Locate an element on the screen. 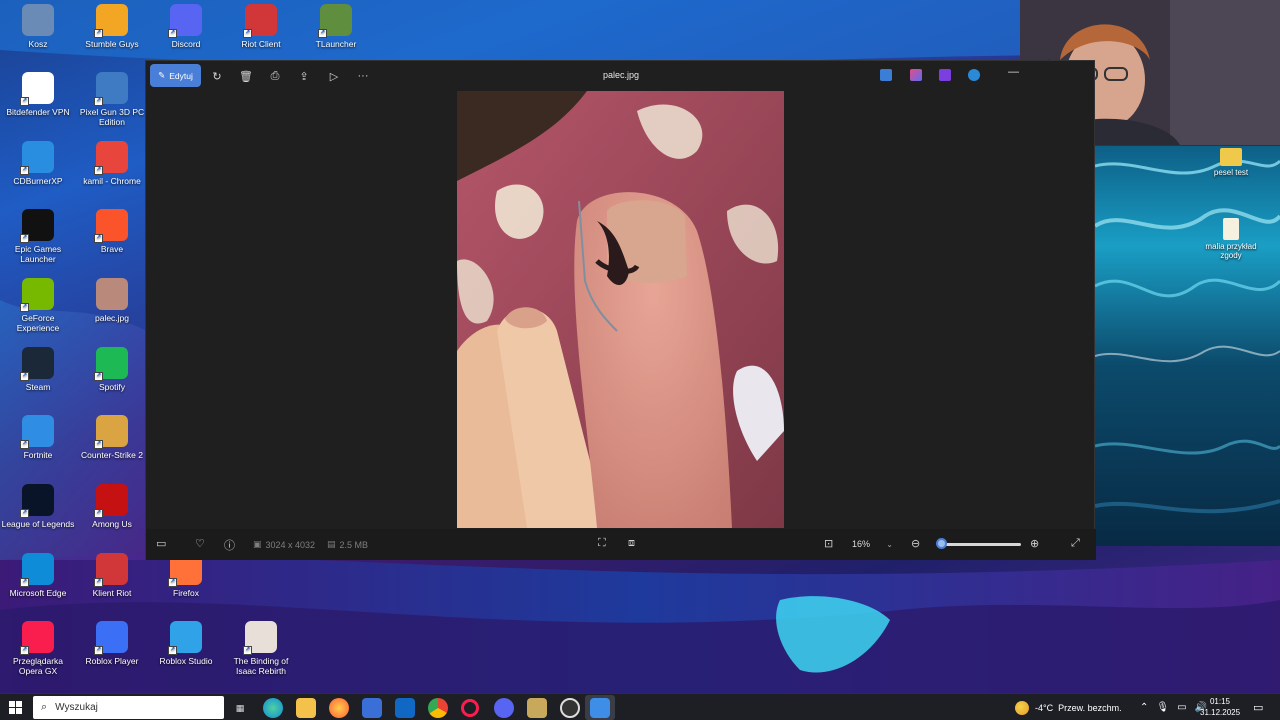 The image size is (1280, 720). filmstrip-icon: ▭ is located at coordinates (161, 543).